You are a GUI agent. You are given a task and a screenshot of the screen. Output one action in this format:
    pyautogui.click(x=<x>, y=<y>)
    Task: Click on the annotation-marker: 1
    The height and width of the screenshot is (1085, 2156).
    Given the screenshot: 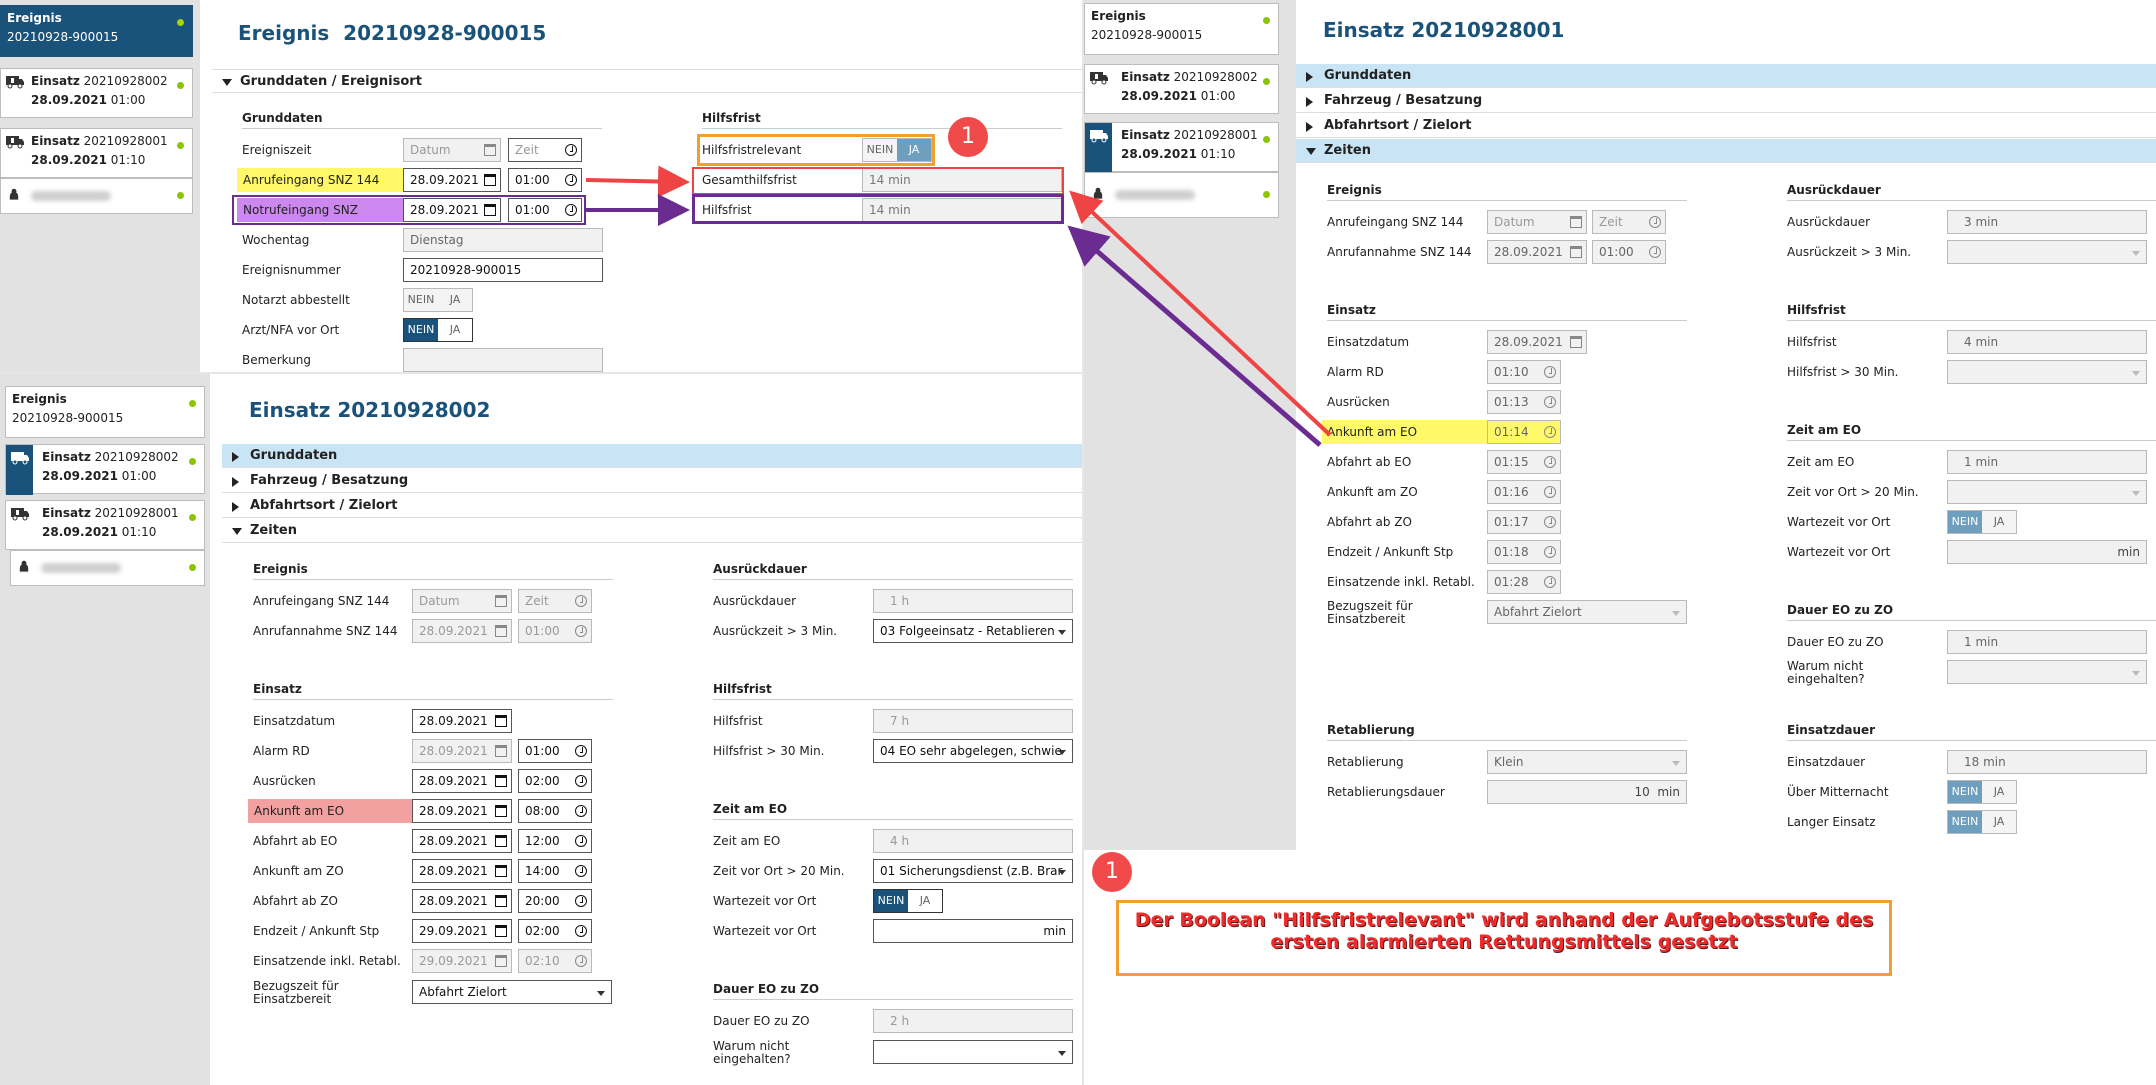 What is the action you would take?
    pyautogui.click(x=1112, y=872)
    